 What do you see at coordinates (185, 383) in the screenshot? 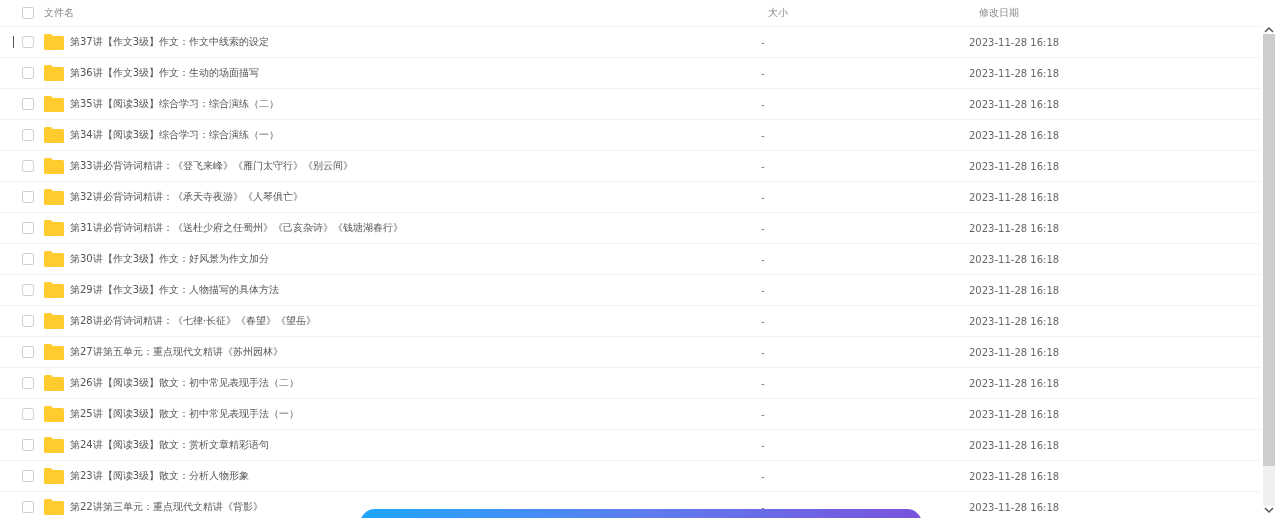
I see `file-name: 第26讲【阅读3级】散文：初中常见表现手法（二）` at bounding box center [185, 383].